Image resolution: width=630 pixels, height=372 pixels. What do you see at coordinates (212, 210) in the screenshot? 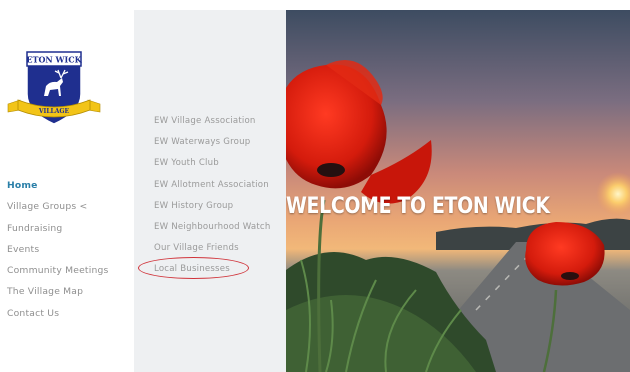
I see `submenu-item-history-group: EW History Group` at bounding box center [212, 210].